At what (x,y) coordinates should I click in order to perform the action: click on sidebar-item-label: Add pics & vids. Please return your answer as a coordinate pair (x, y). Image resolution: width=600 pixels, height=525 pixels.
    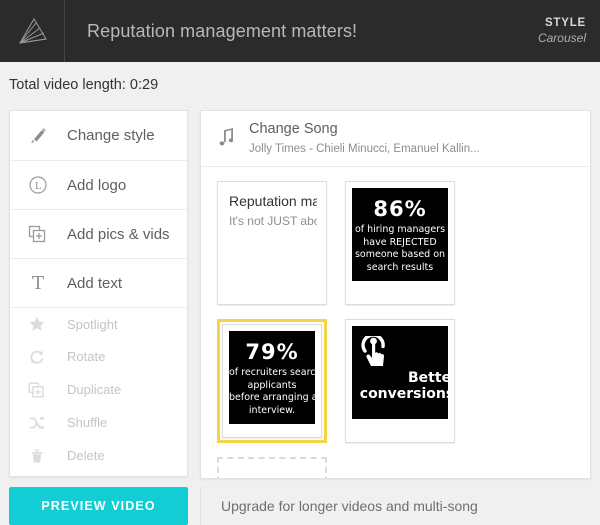
    Looking at the image, I should click on (118, 234).